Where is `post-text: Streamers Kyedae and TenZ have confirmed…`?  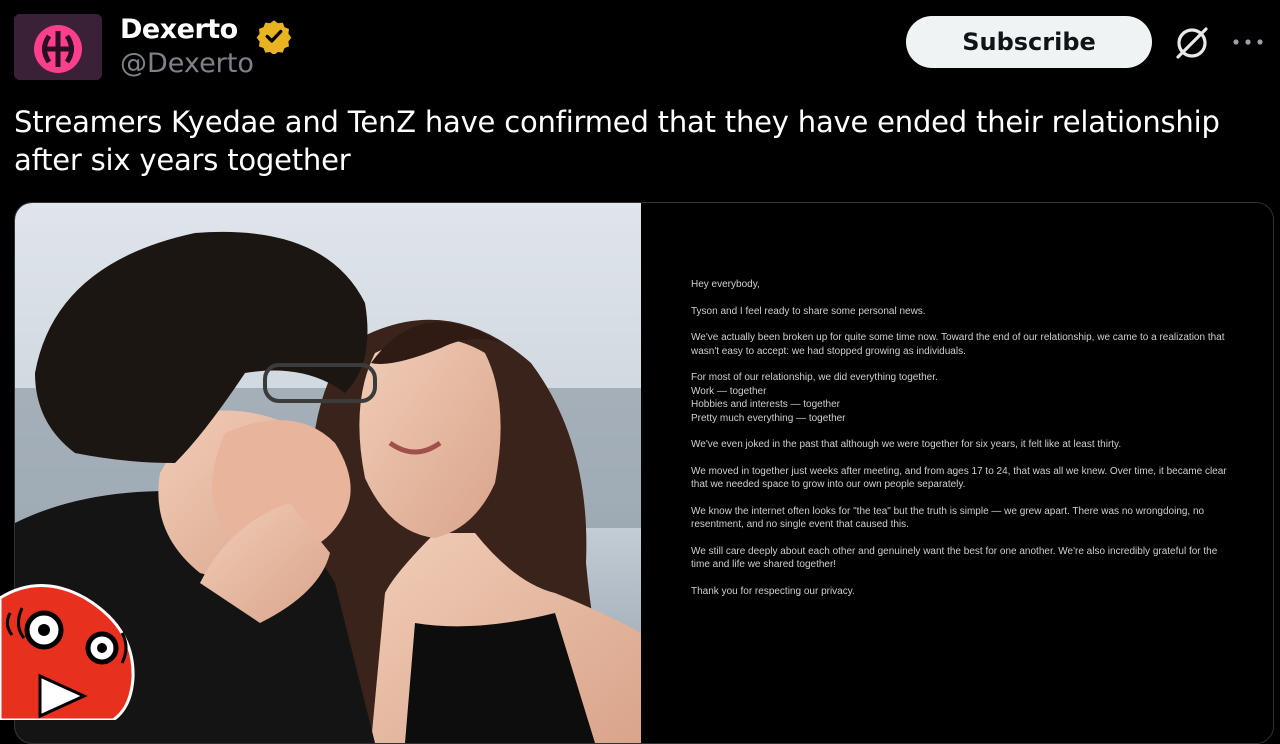 post-text: Streamers Kyedae and TenZ have confirmed… is located at coordinates (617, 141).